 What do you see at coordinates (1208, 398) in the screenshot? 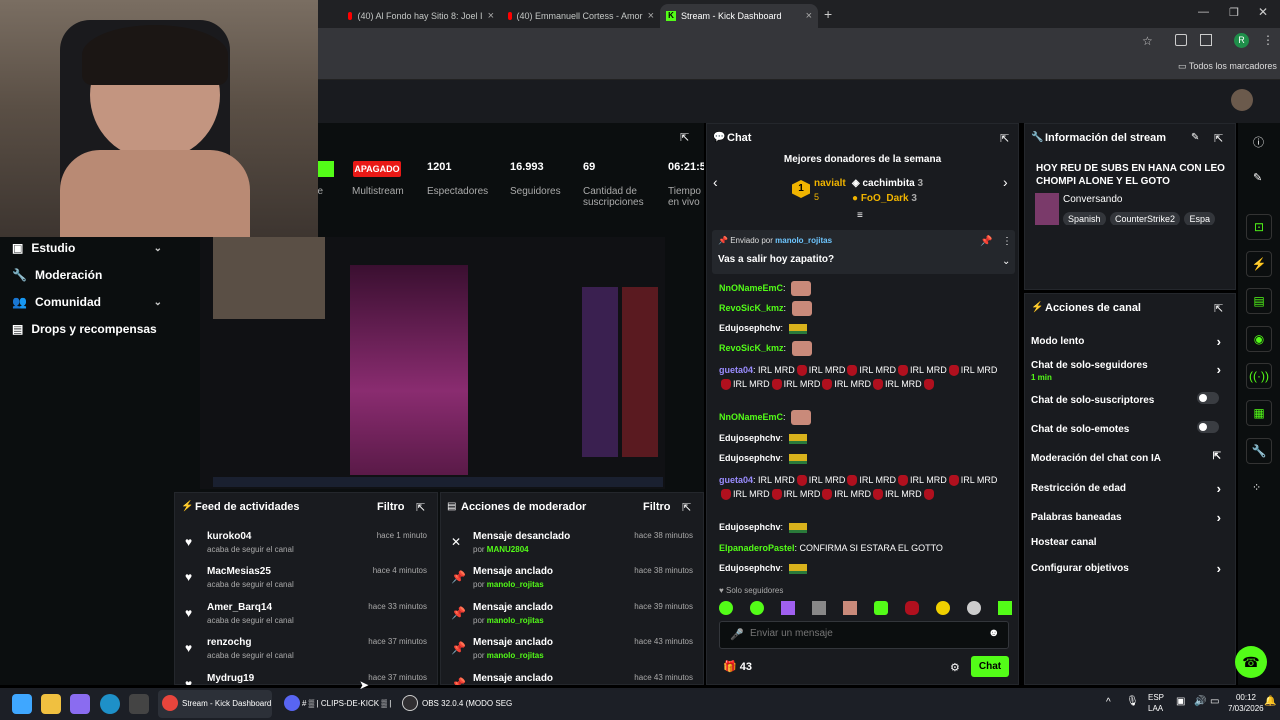
I see `toggle-switch` at bounding box center [1208, 398].